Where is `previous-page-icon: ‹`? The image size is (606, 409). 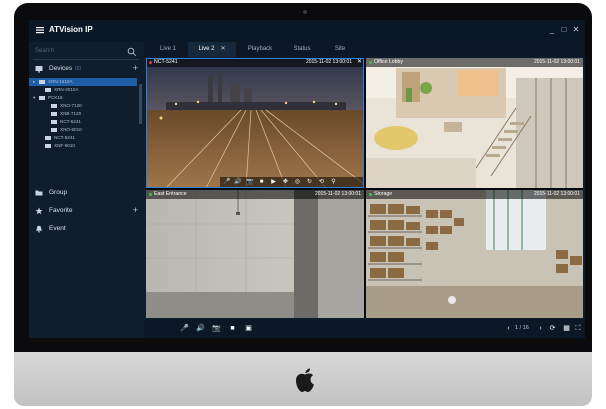
previous-page-icon: ‹ is located at coordinates (508, 328).